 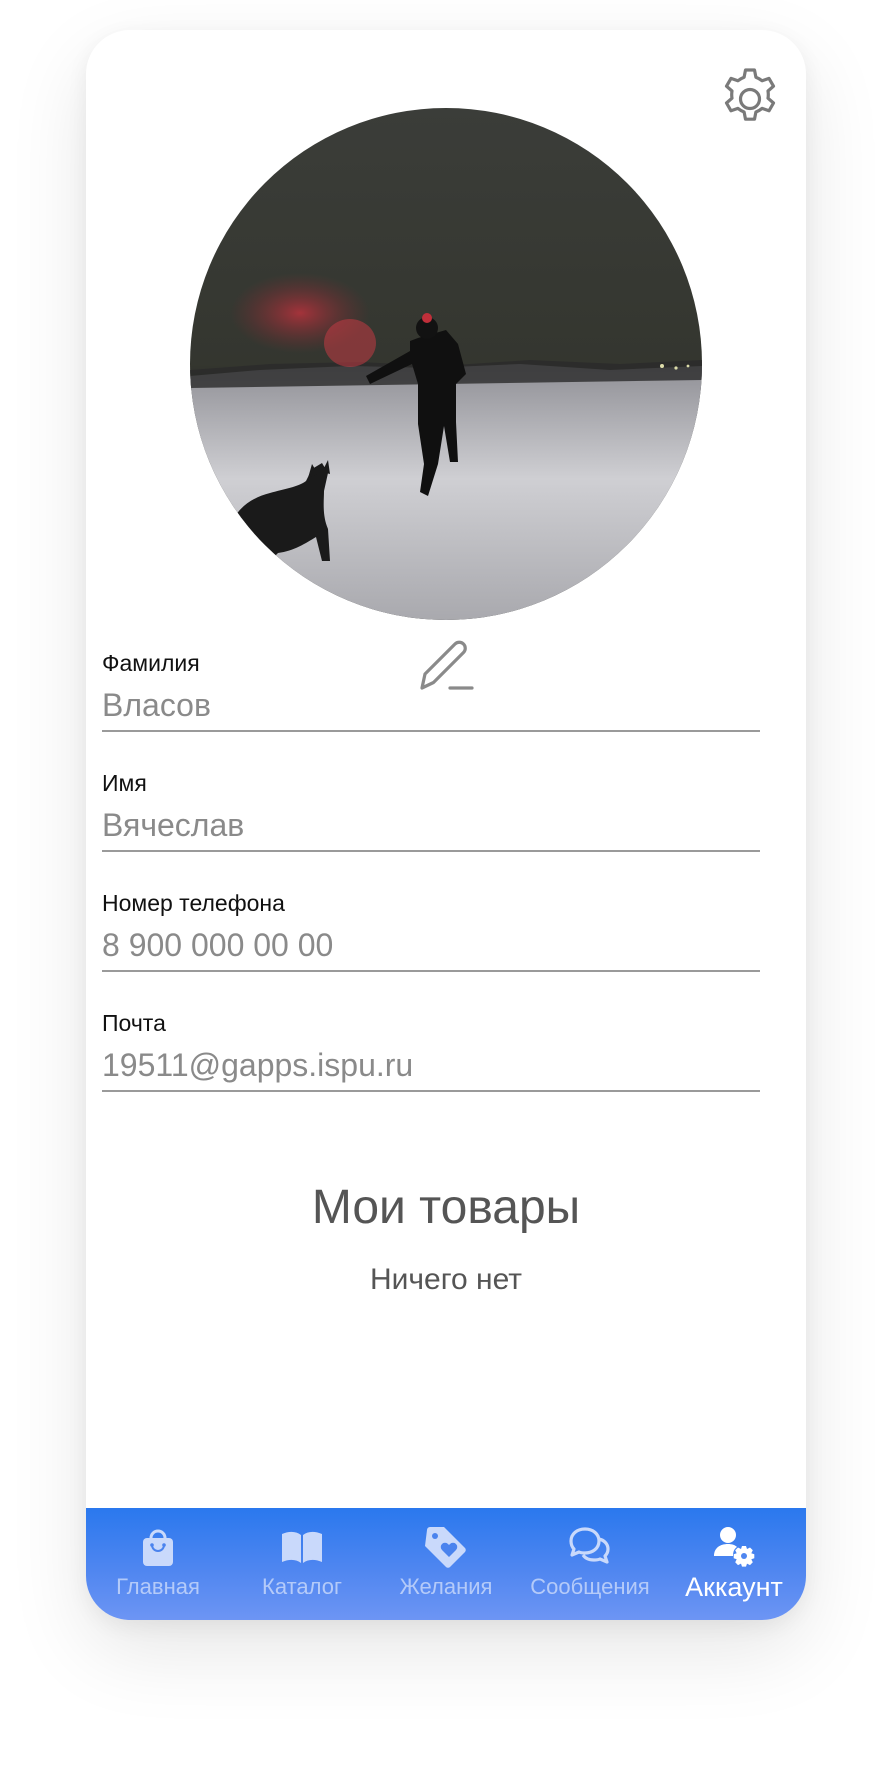 What do you see at coordinates (193, 903) in the screenshot?
I see `phone-label: Номер телефона` at bounding box center [193, 903].